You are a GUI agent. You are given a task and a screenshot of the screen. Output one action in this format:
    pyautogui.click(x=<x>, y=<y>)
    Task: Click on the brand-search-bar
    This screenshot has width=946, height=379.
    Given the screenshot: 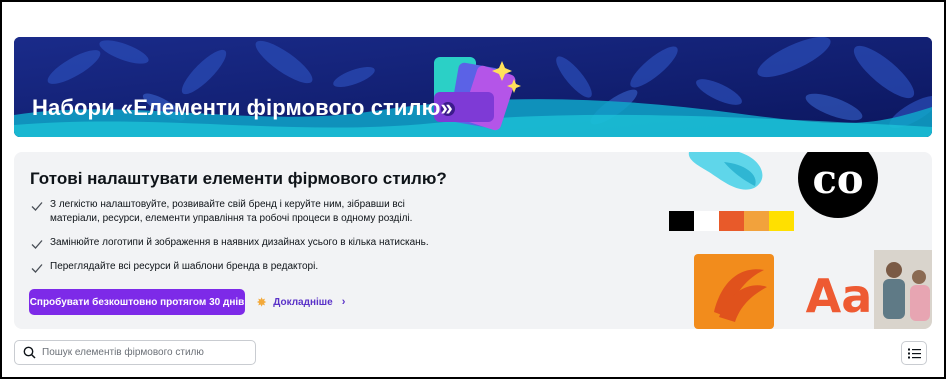 What is the action you would take?
    pyautogui.click(x=135, y=352)
    